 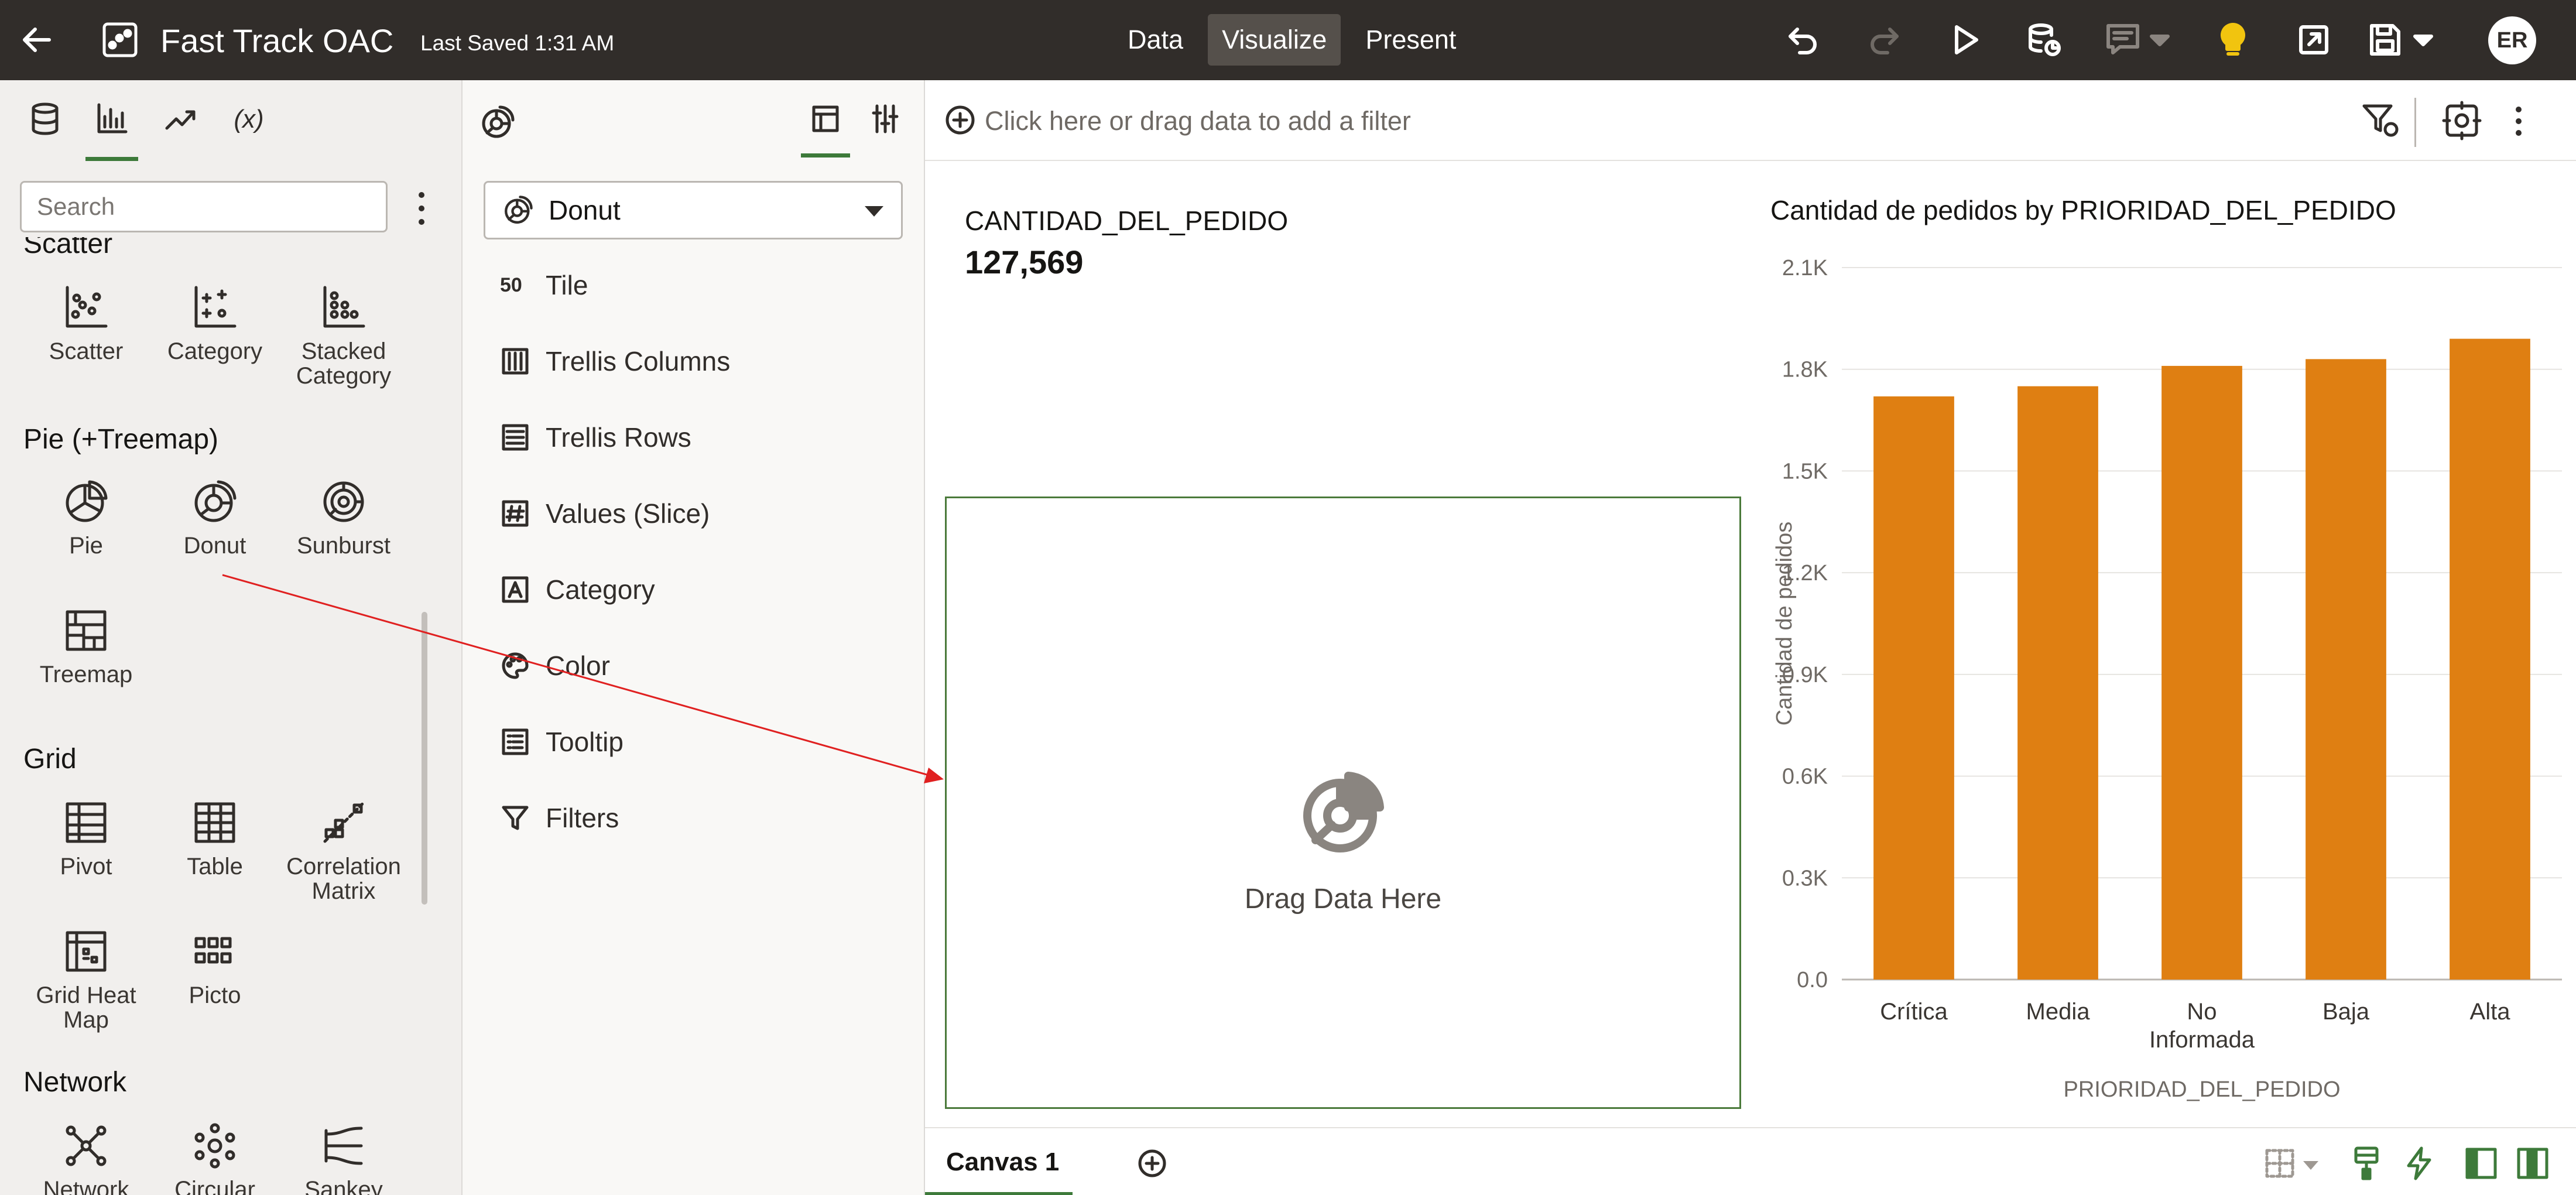 I want to click on tab-analytics, so click(x=181, y=129).